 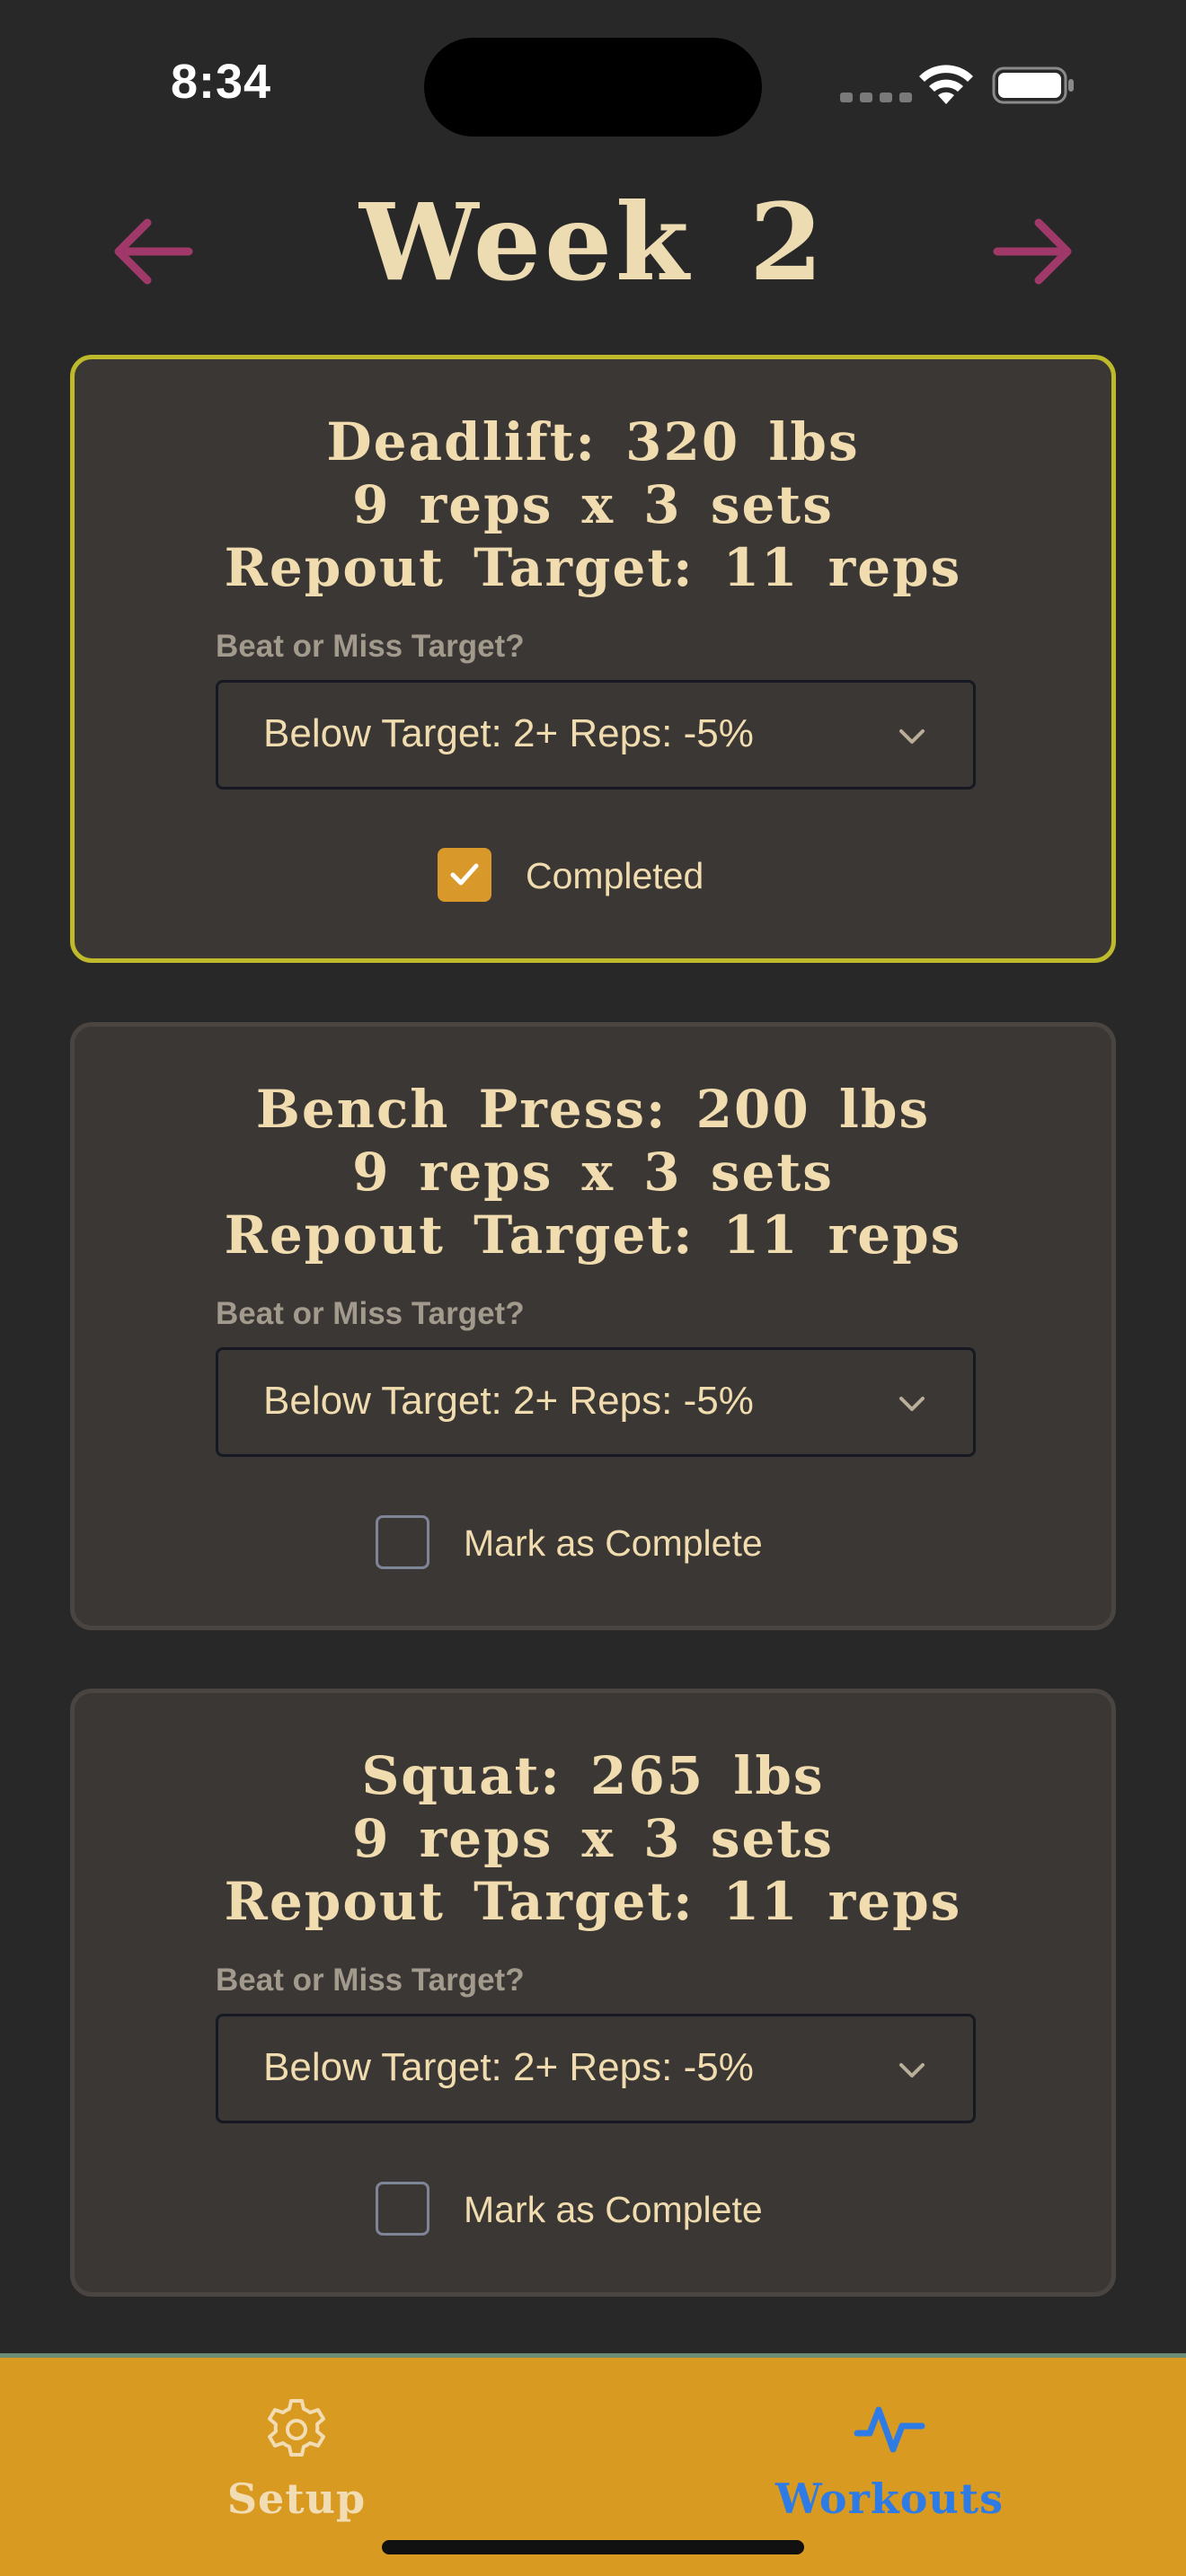 I want to click on dynamic-island, so click(x=593, y=87).